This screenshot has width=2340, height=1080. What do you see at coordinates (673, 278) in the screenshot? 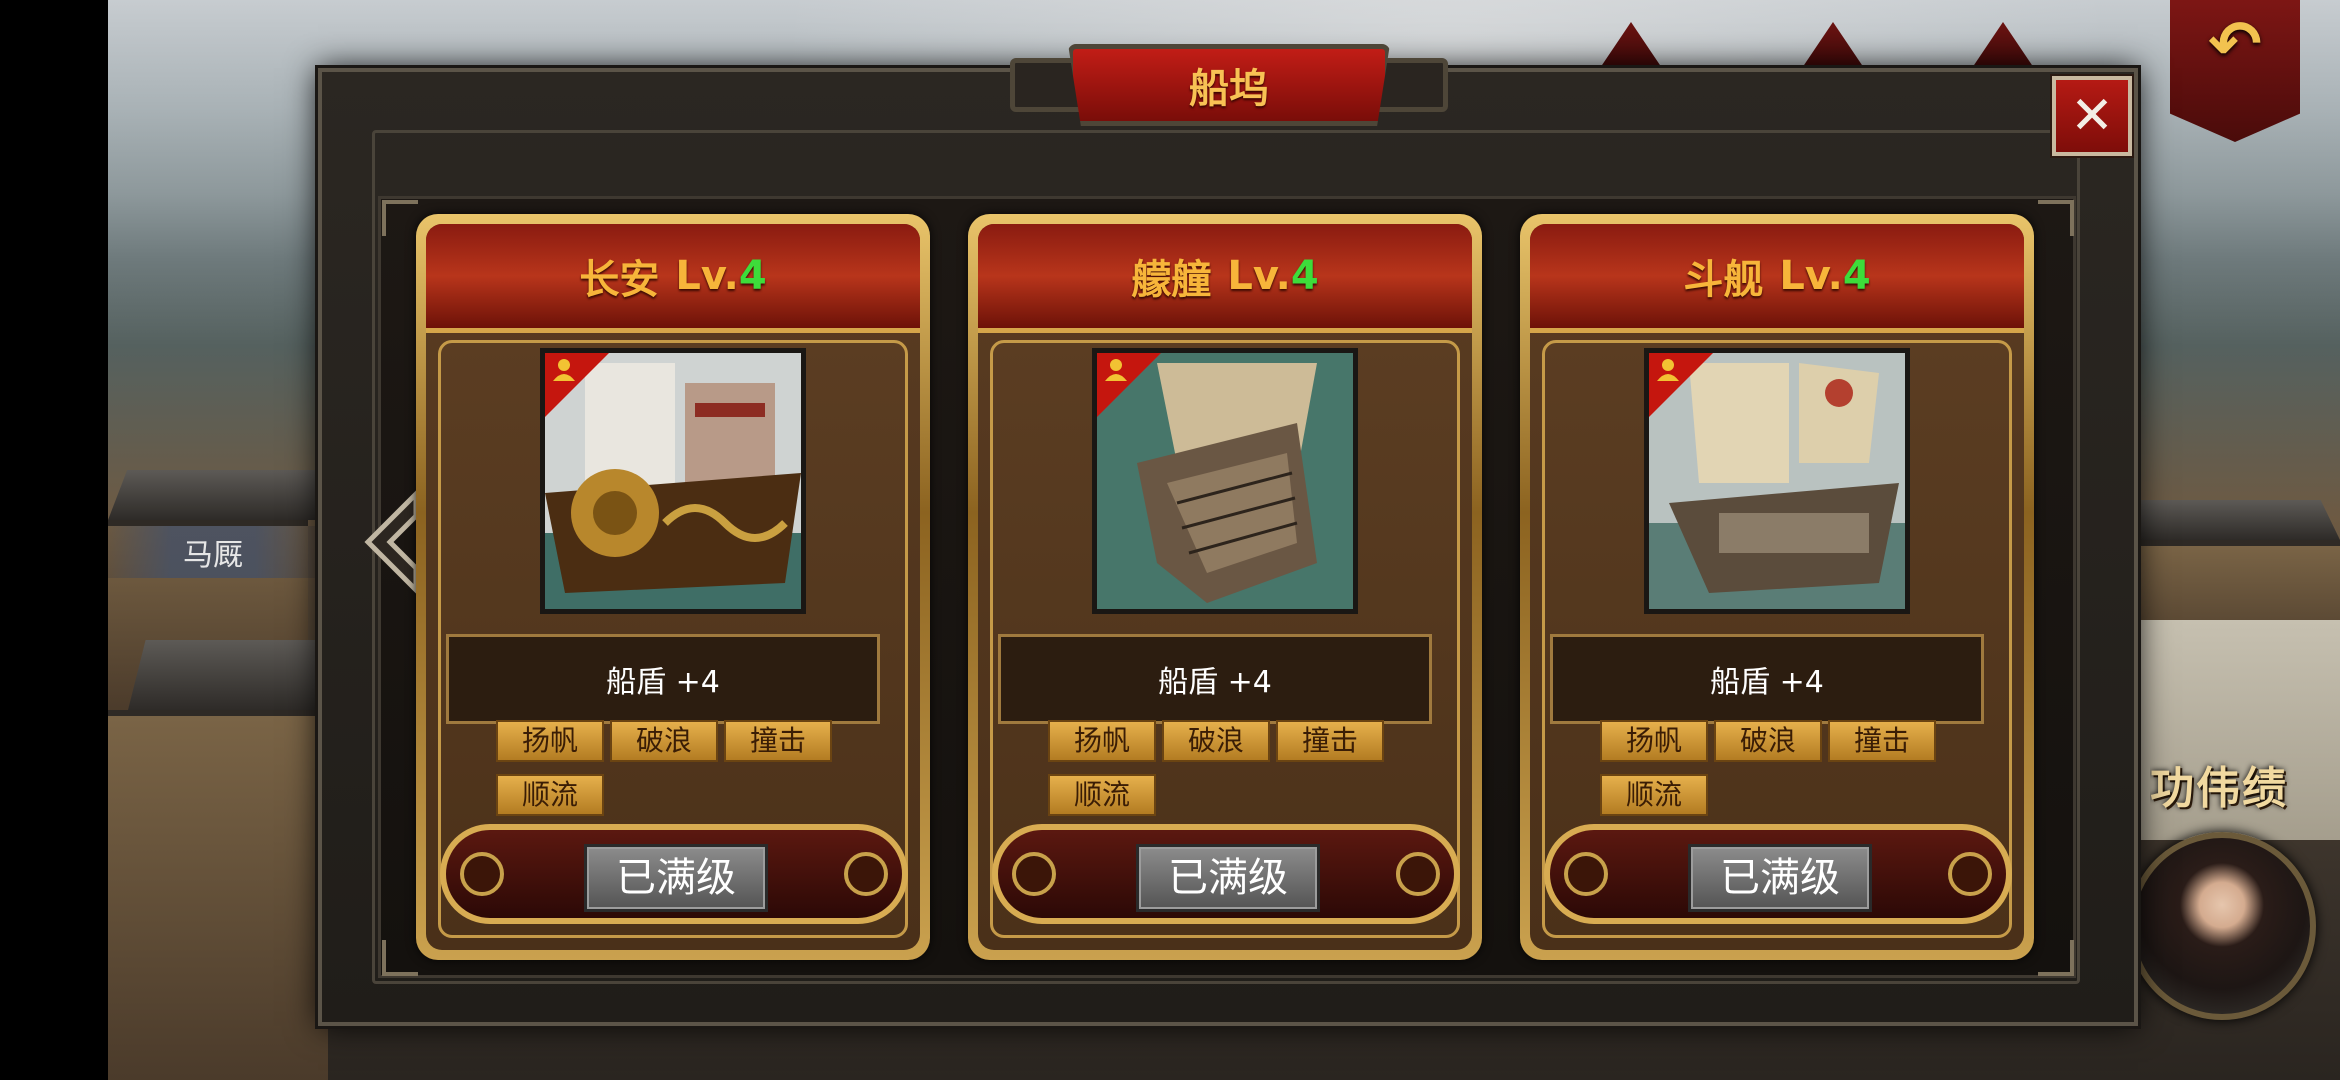
I see `ship-title: 长安 Lv.4` at bounding box center [673, 278].